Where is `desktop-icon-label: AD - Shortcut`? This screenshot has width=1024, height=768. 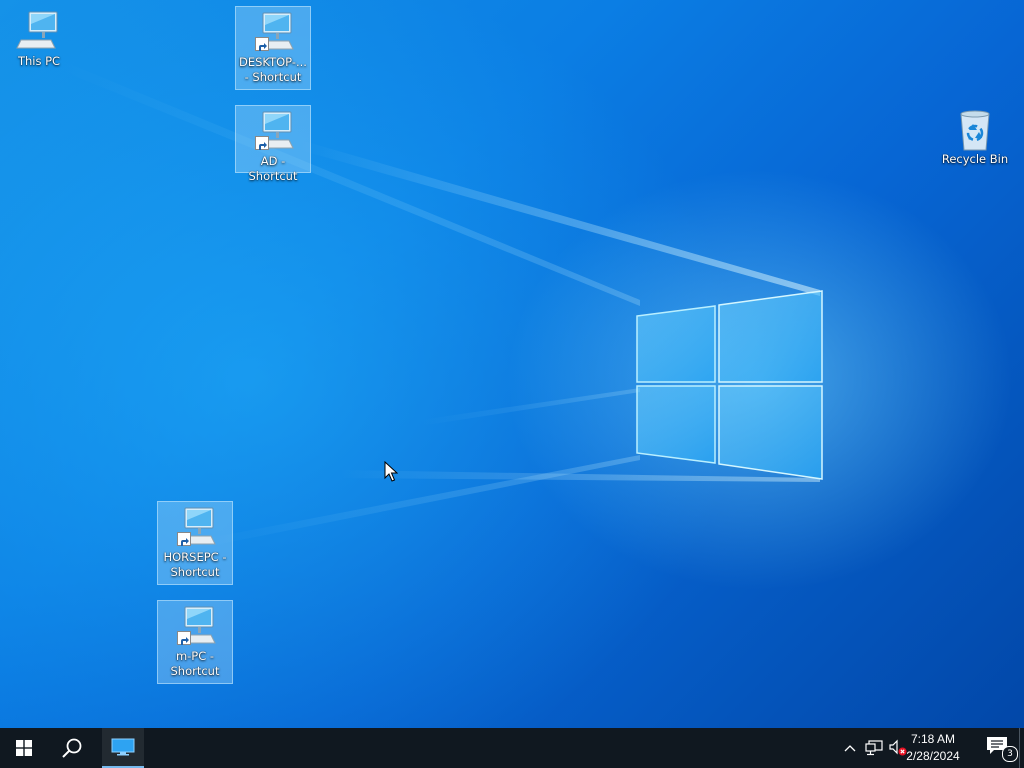
desktop-icon-label: AD - Shortcut is located at coordinates (273, 168).